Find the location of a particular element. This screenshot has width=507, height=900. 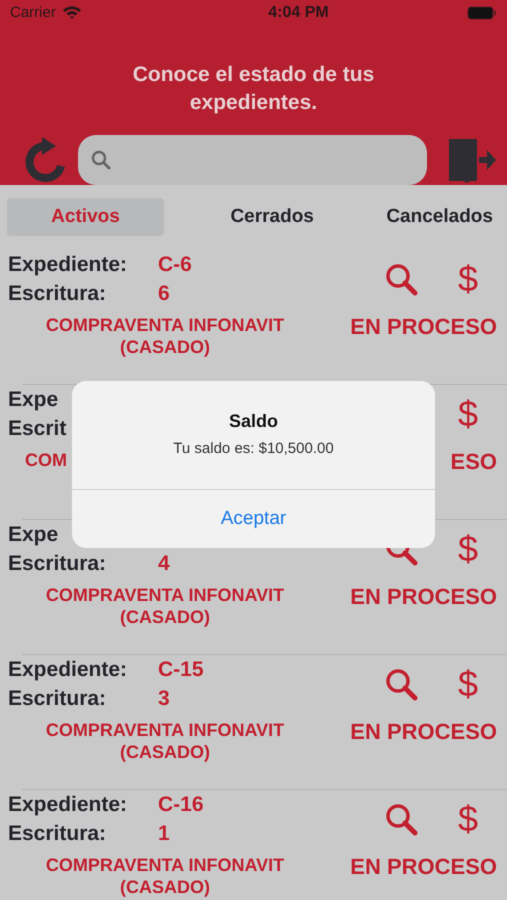

field-value: 1 is located at coordinates (164, 834).